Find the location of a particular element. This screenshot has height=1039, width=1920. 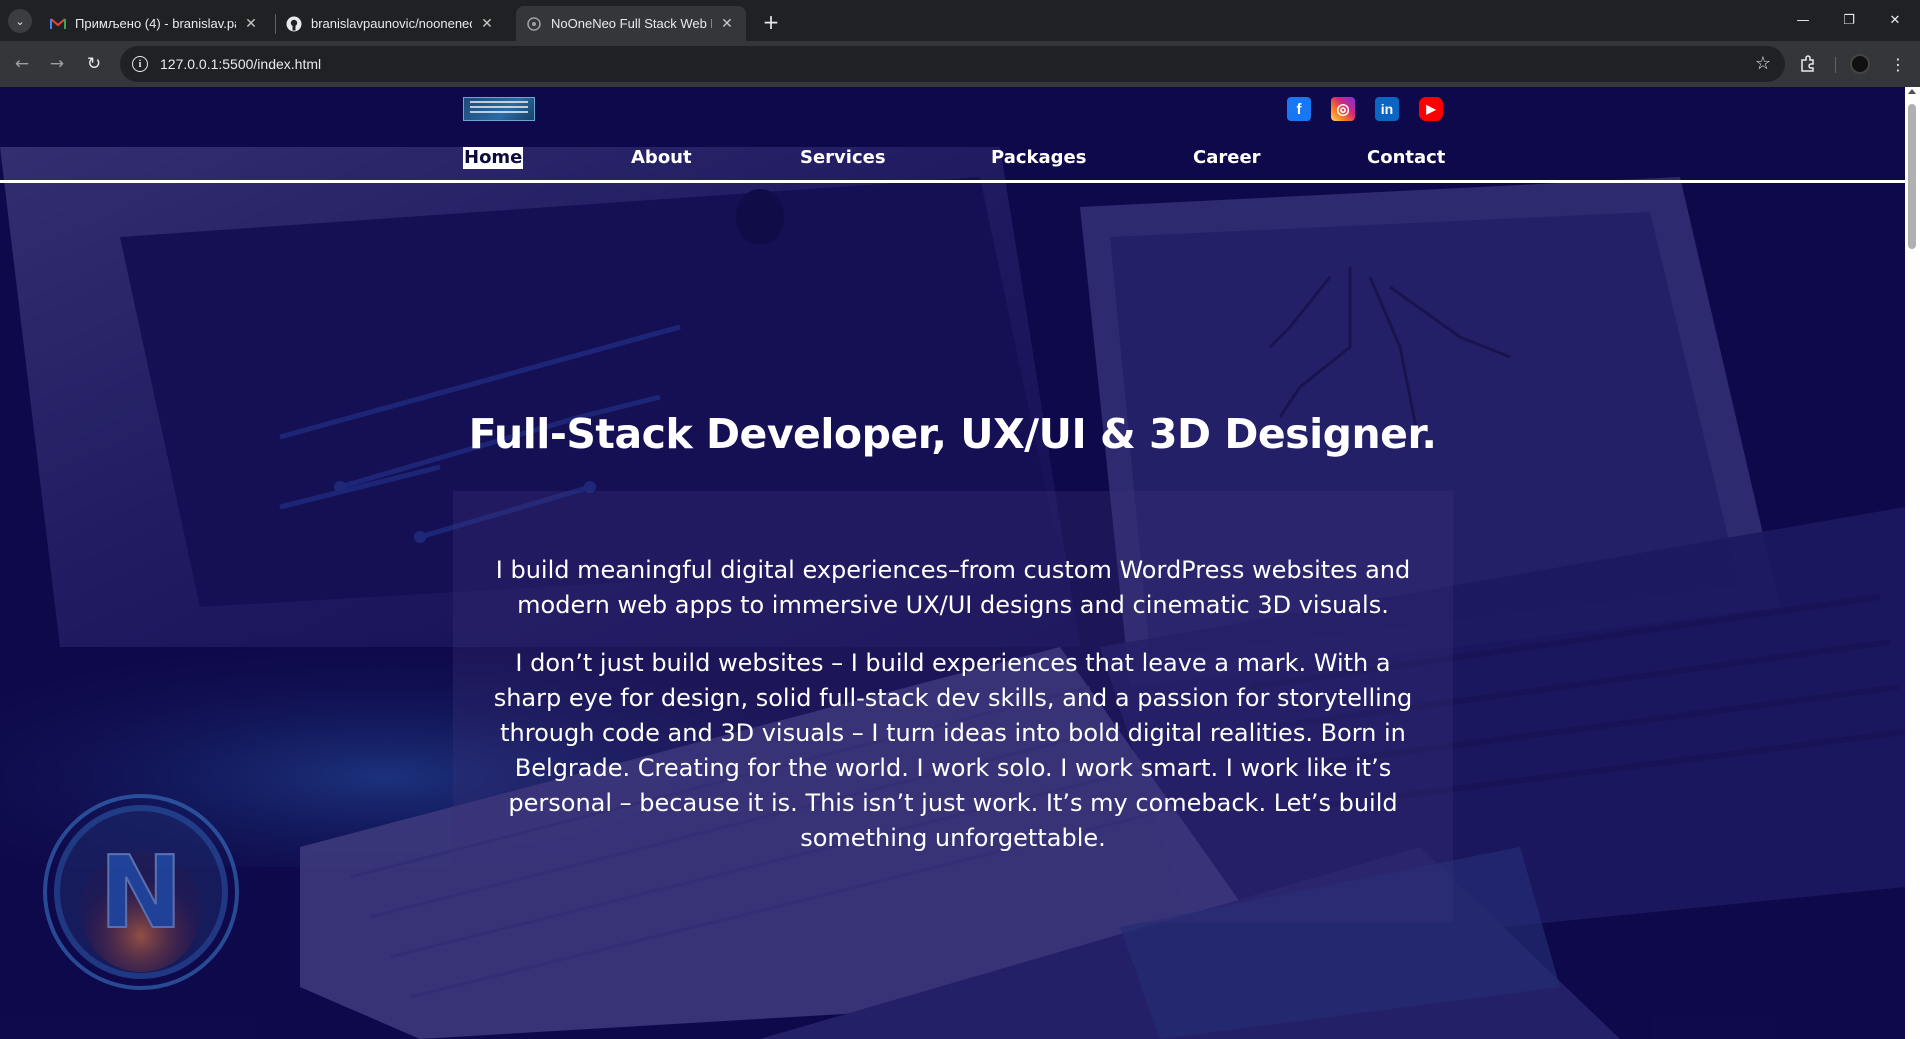

badge-letter: N is located at coordinates (141, 892).